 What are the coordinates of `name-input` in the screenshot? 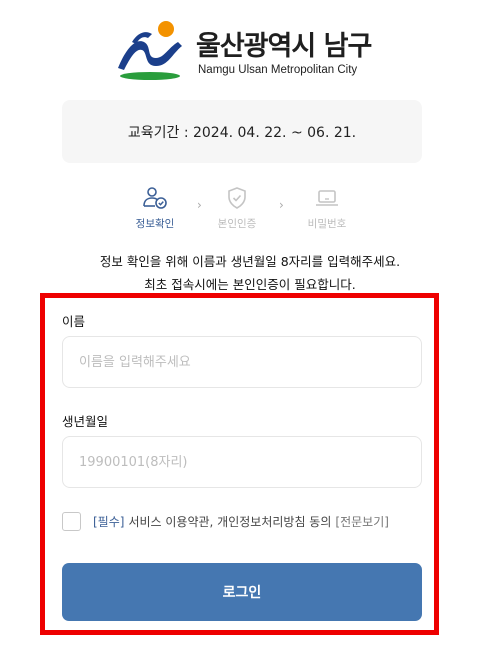 It's located at (242, 362).